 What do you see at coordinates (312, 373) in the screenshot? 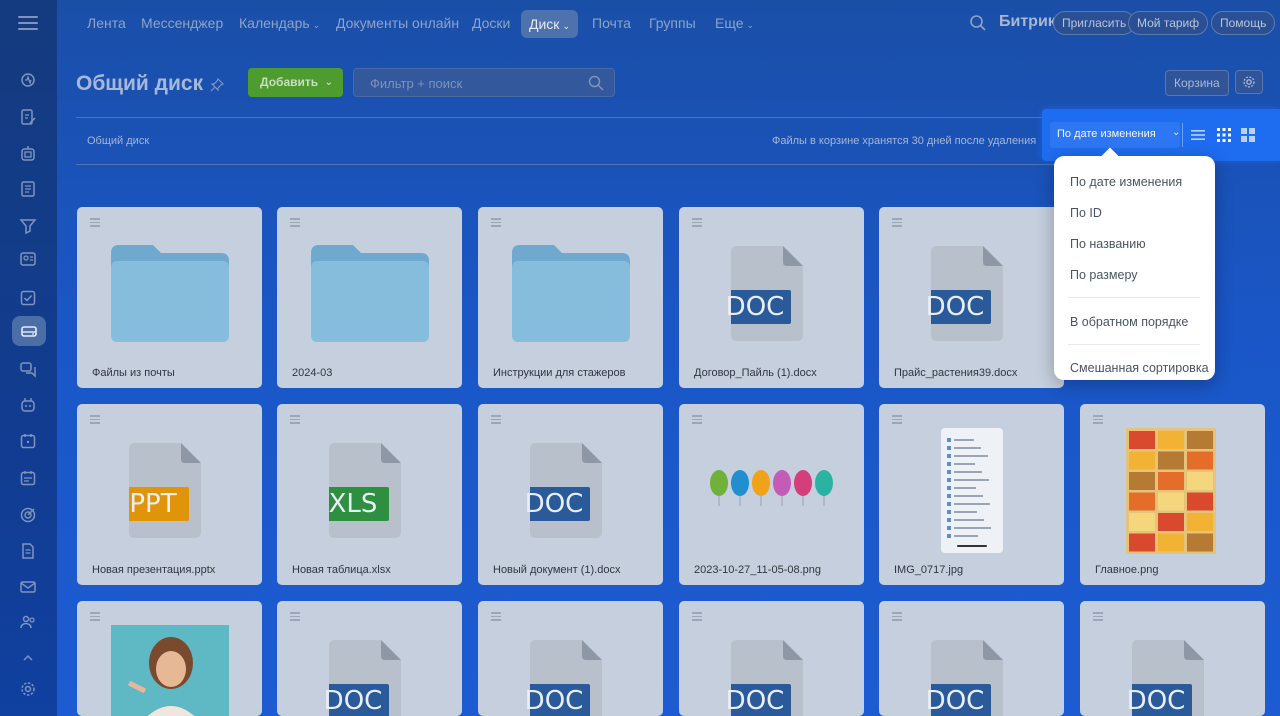
I see `file-name: 2024-03` at bounding box center [312, 373].